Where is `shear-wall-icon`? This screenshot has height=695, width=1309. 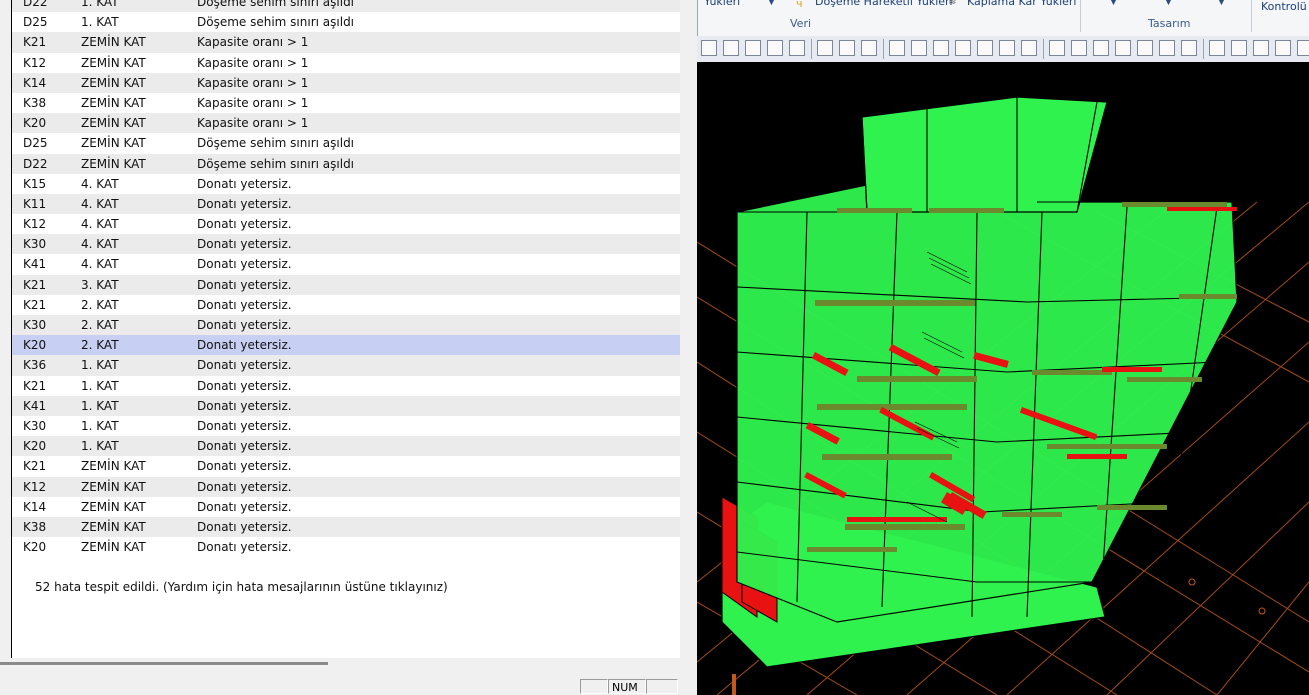
shear-wall-icon is located at coordinates (1145, 48).